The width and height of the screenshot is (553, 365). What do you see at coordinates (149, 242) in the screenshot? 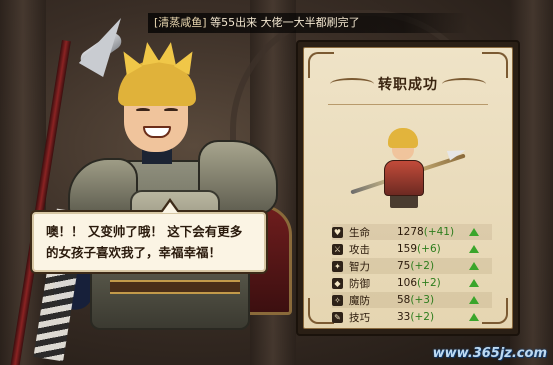
I see `dialogue-box: 噢！！ 又变帅了哦！ 这下会有更多 的女孩子喜欢我了，幸福幸福！` at bounding box center [149, 242].